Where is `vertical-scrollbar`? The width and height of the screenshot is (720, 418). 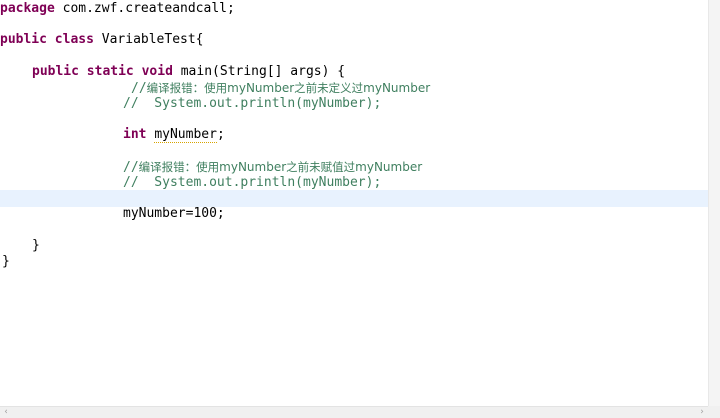
vertical-scrollbar is located at coordinates (714, 203).